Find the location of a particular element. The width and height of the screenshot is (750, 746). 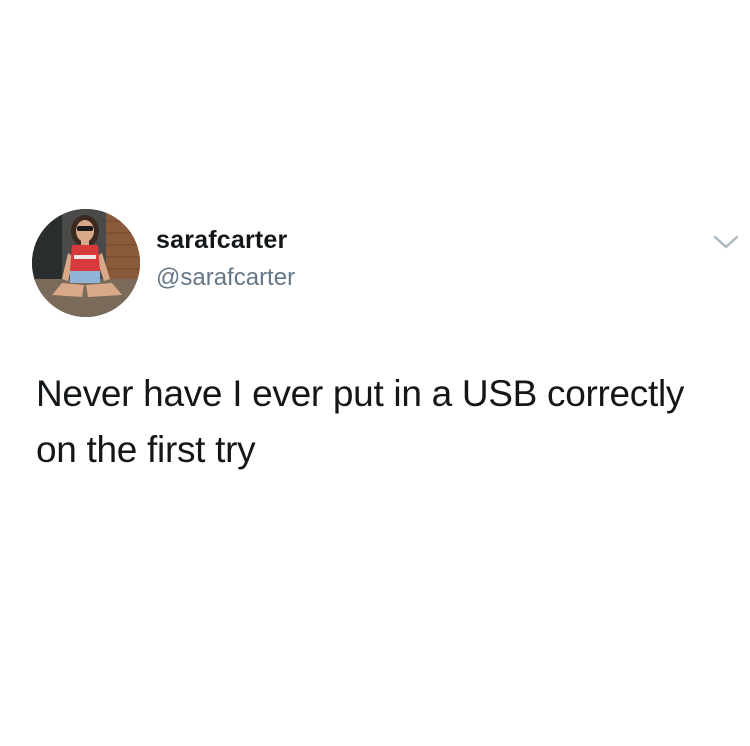

chevron-down-icon is located at coordinates (726, 242).